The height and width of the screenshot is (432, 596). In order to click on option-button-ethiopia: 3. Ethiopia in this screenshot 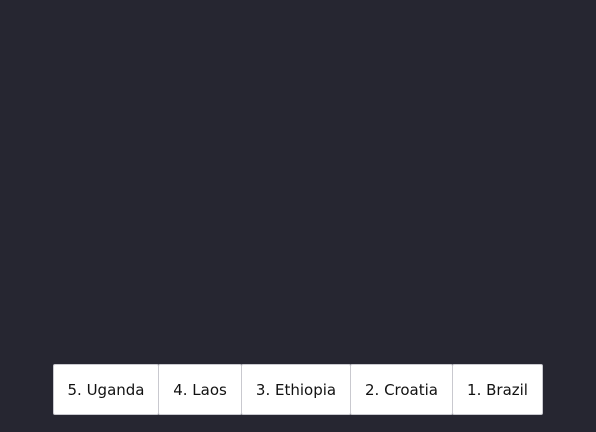, I will do `click(296, 389)`.